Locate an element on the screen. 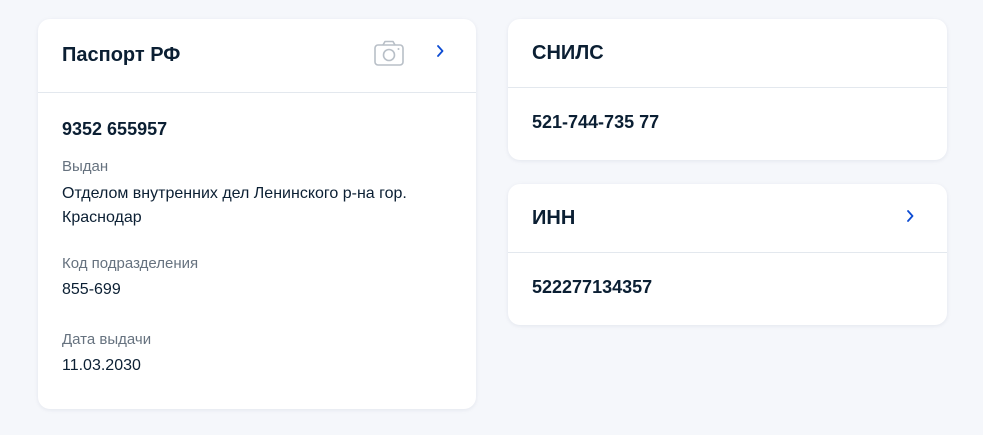 This screenshot has height=435, width=983. snils-number: 521-744-735 77 is located at coordinates (596, 122).